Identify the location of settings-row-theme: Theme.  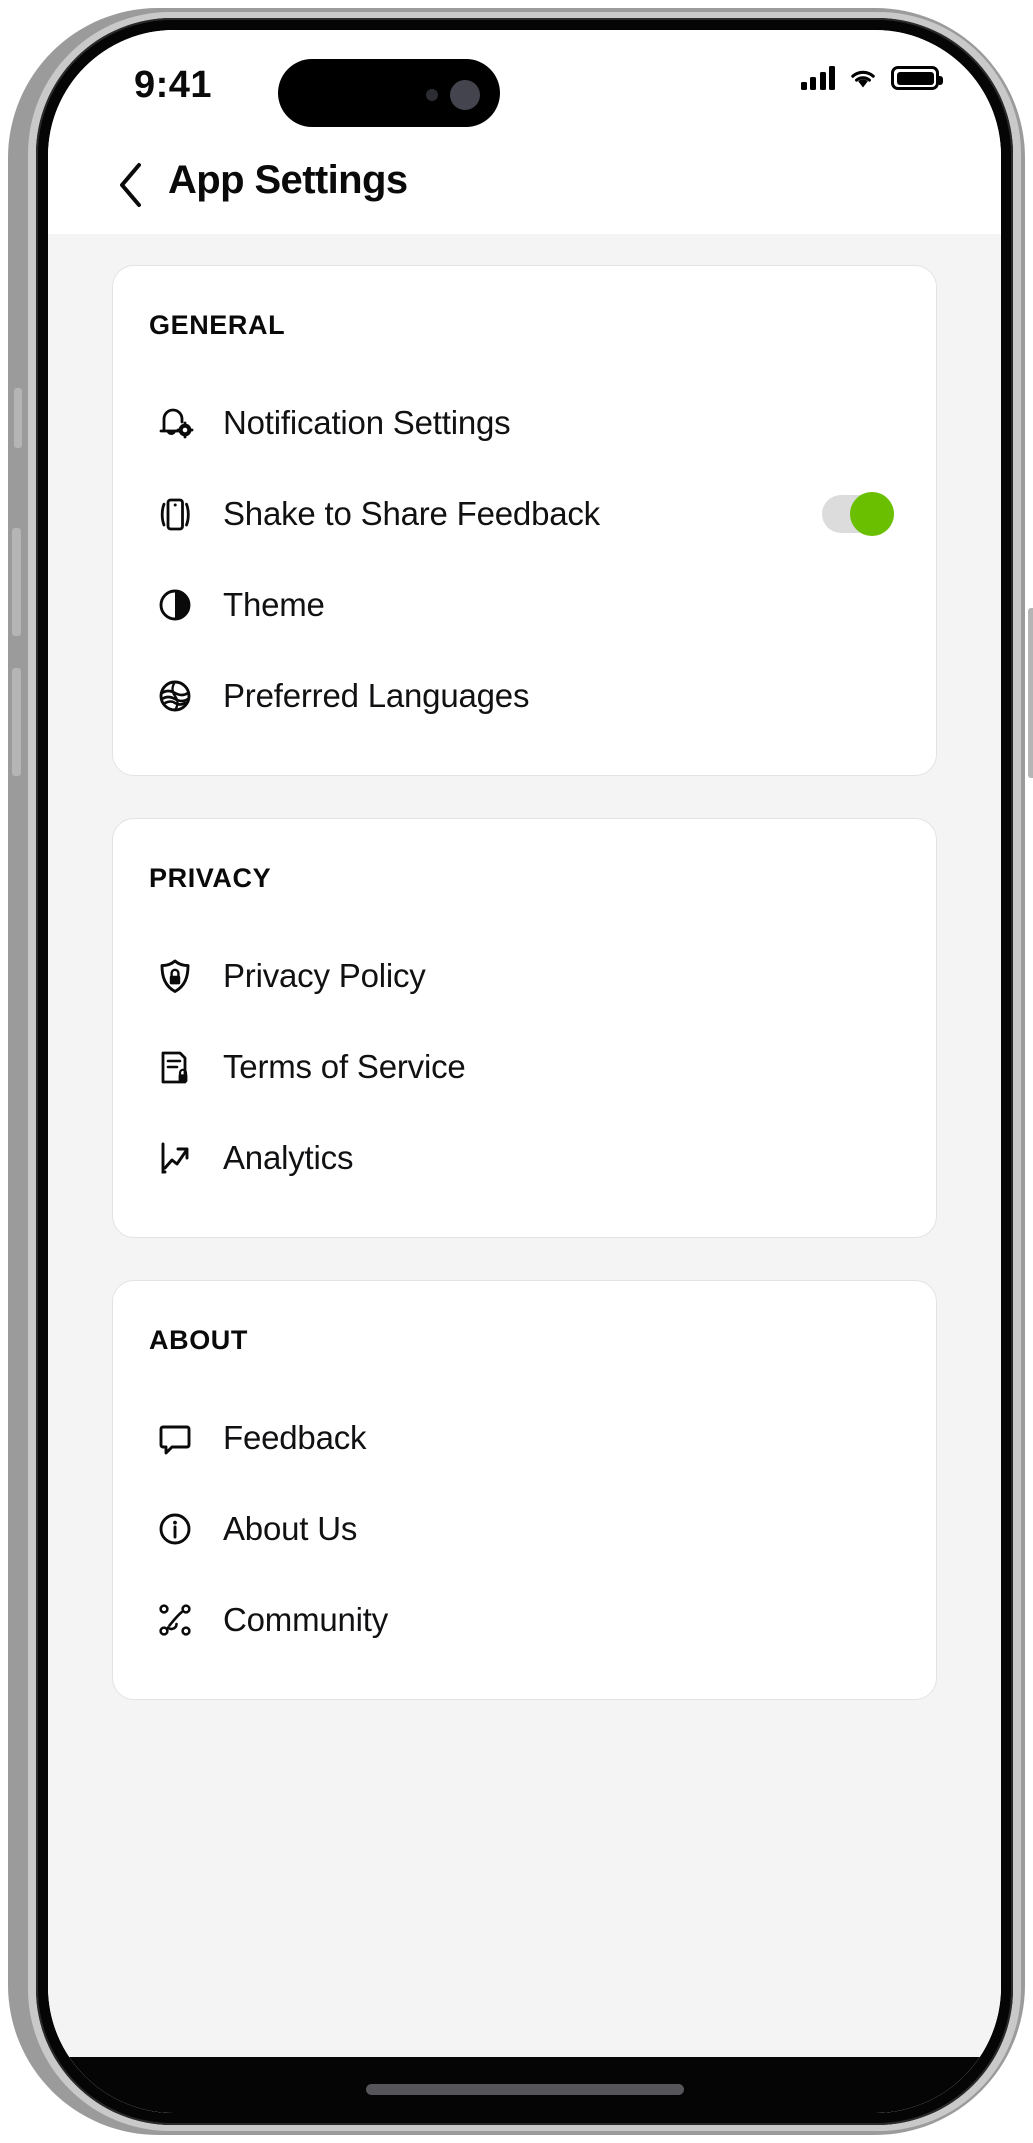
(524, 604).